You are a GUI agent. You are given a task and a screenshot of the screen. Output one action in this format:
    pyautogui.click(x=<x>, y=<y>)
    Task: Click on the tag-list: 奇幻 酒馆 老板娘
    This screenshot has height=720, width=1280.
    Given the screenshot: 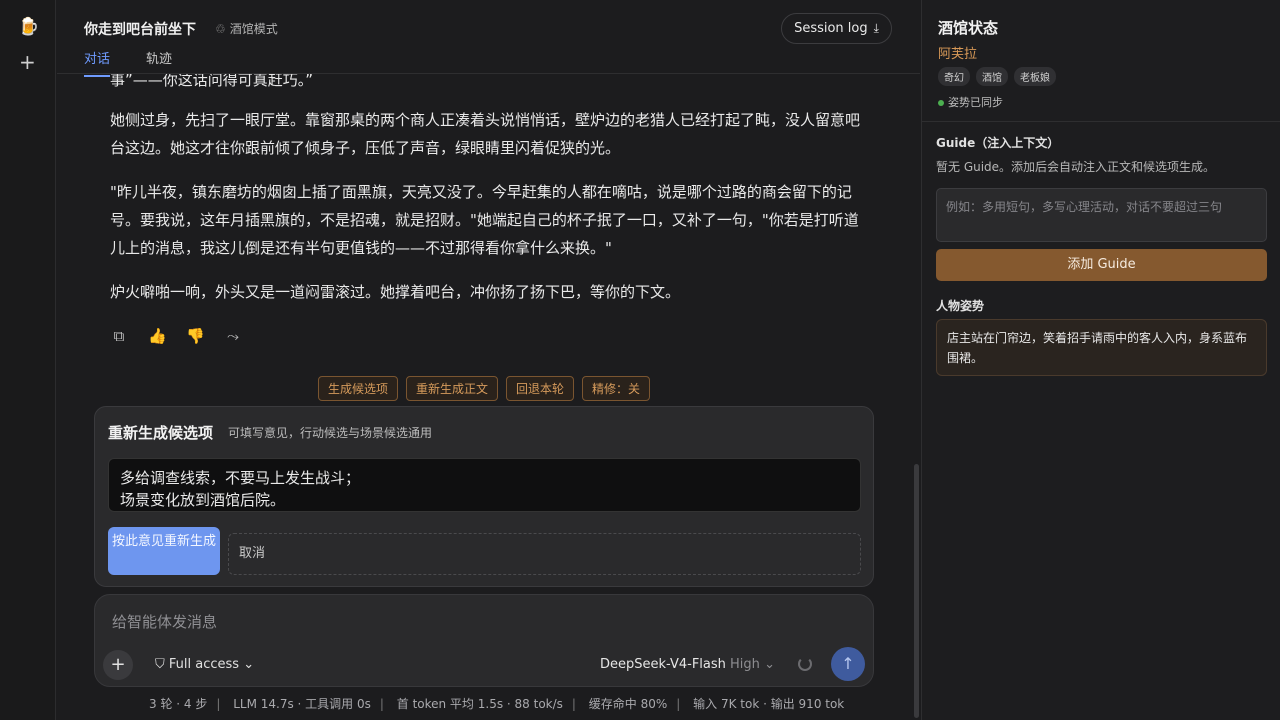 What is the action you would take?
    pyautogui.click(x=997, y=76)
    